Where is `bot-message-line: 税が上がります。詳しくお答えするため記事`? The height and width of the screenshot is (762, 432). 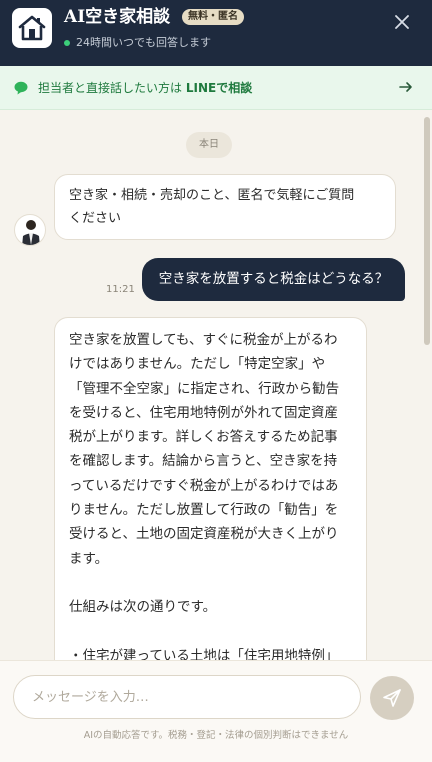 bot-message-line: 税が上がります。詳しくお答えするため記事 is located at coordinates (203, 437).